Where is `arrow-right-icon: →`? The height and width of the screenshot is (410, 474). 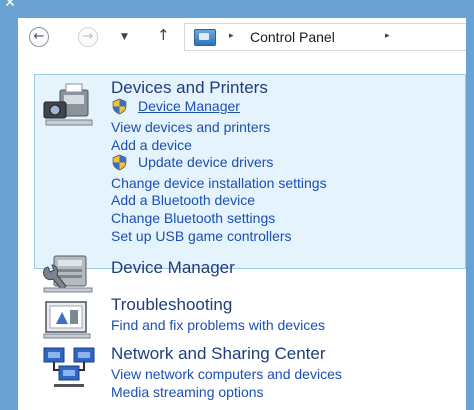
arrow-right-icon: → is located at coordinates (88, 36).